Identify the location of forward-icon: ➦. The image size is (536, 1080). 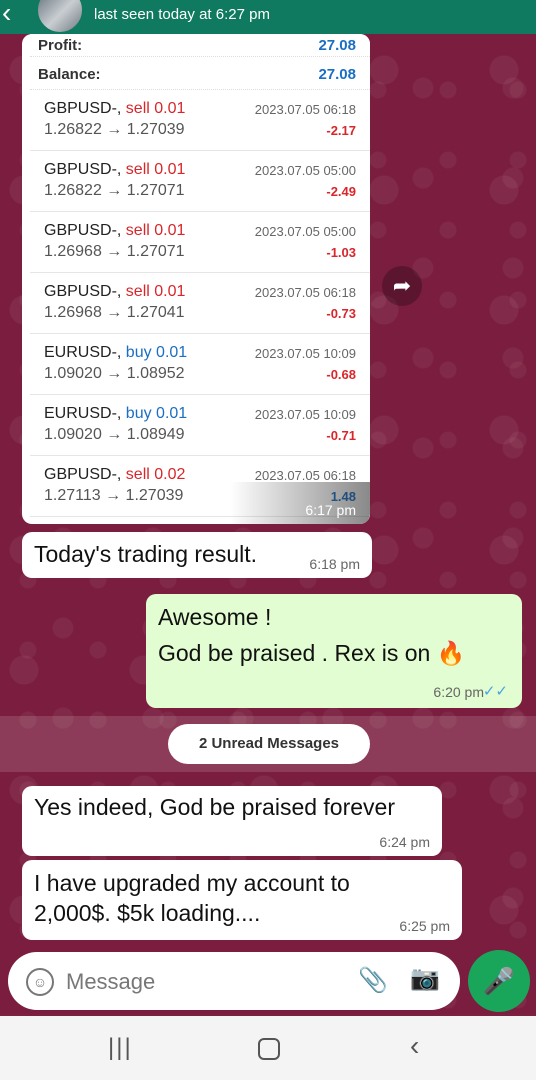
(402, 286).